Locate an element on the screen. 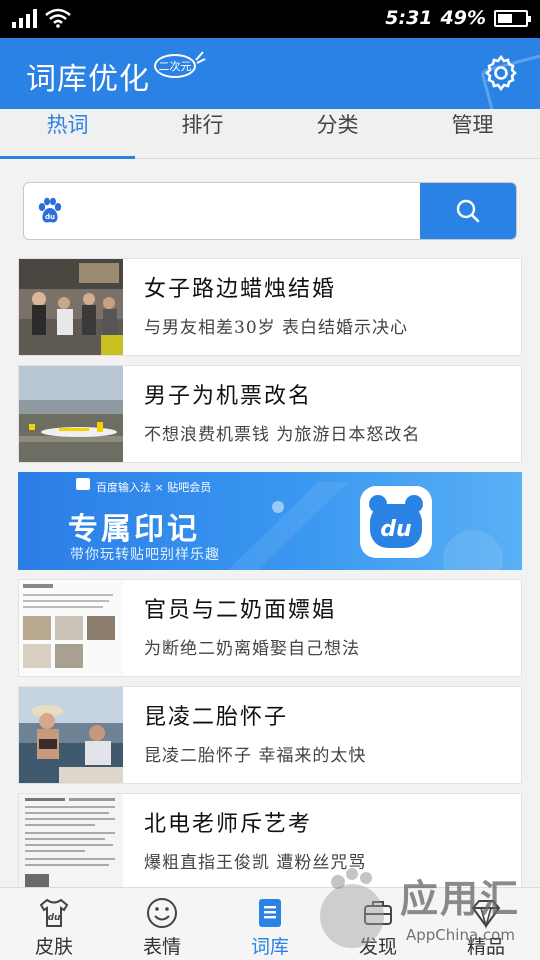 This screenshot has height=960, width=540. search-input is located at coordinates (250, 211).